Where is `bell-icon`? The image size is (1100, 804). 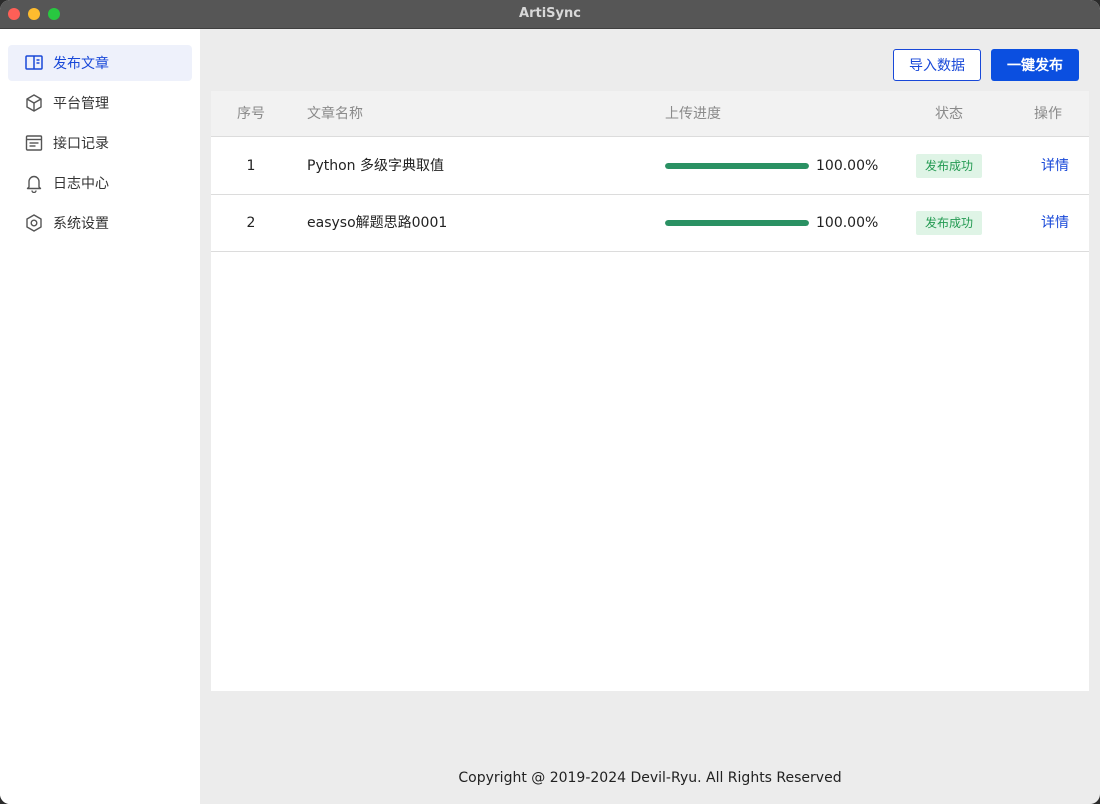
bell-icon is located at coordinates (34, 183).